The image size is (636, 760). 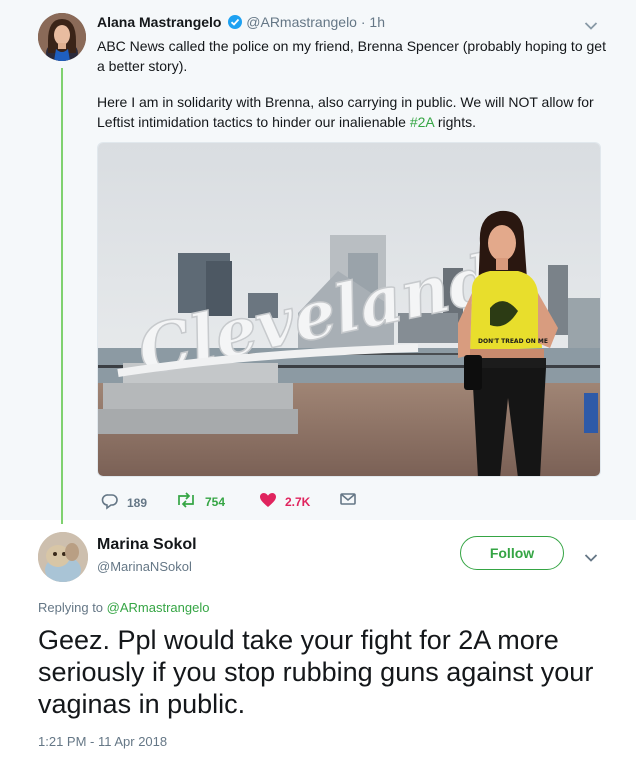 What do you see at coordinates (512, 553) in the screenshot?
I see `follow-button: Follow` at bounding box center [512, 553].